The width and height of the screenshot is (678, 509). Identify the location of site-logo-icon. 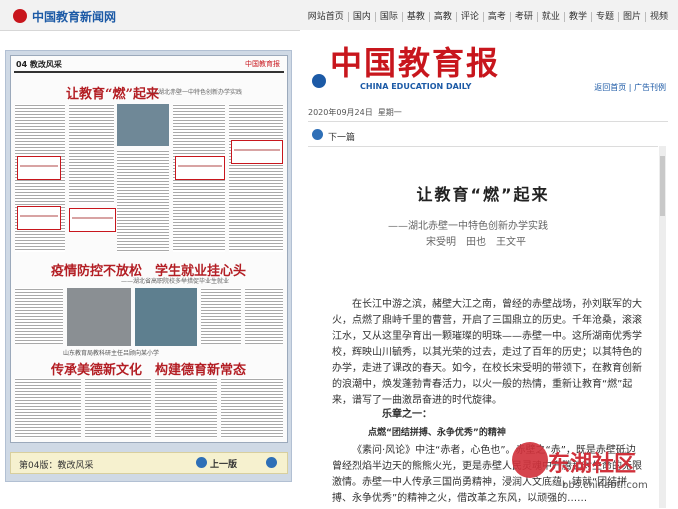
(20, 16).